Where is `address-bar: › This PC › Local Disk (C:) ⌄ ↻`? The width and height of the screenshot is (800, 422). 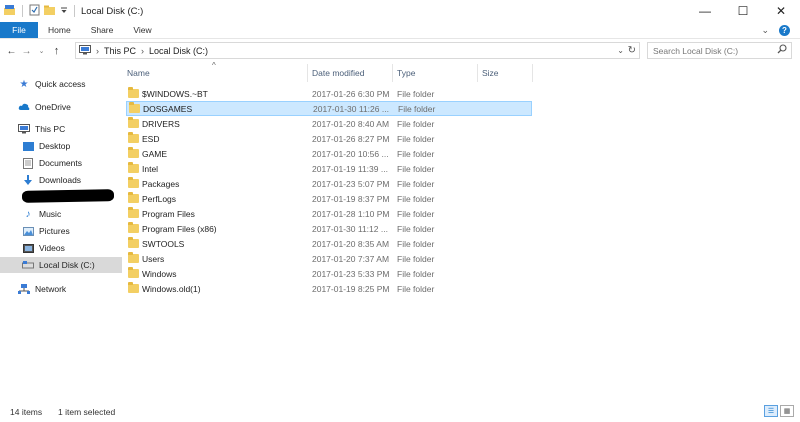 address-bar: › This PC › Local Disk (C:) ⌄ ↻ is located at coordinates (357, 50).